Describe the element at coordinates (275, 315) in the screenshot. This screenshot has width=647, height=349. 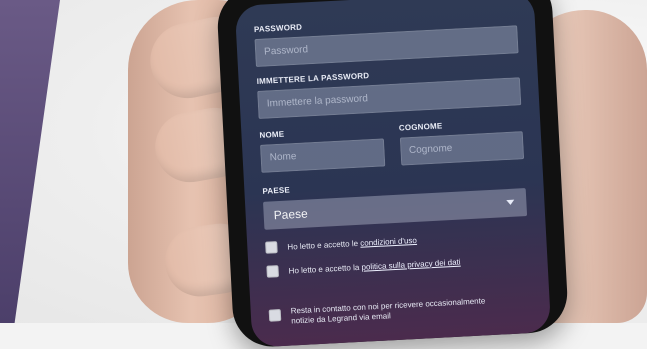
I see `marketing-checkbox` at that location.